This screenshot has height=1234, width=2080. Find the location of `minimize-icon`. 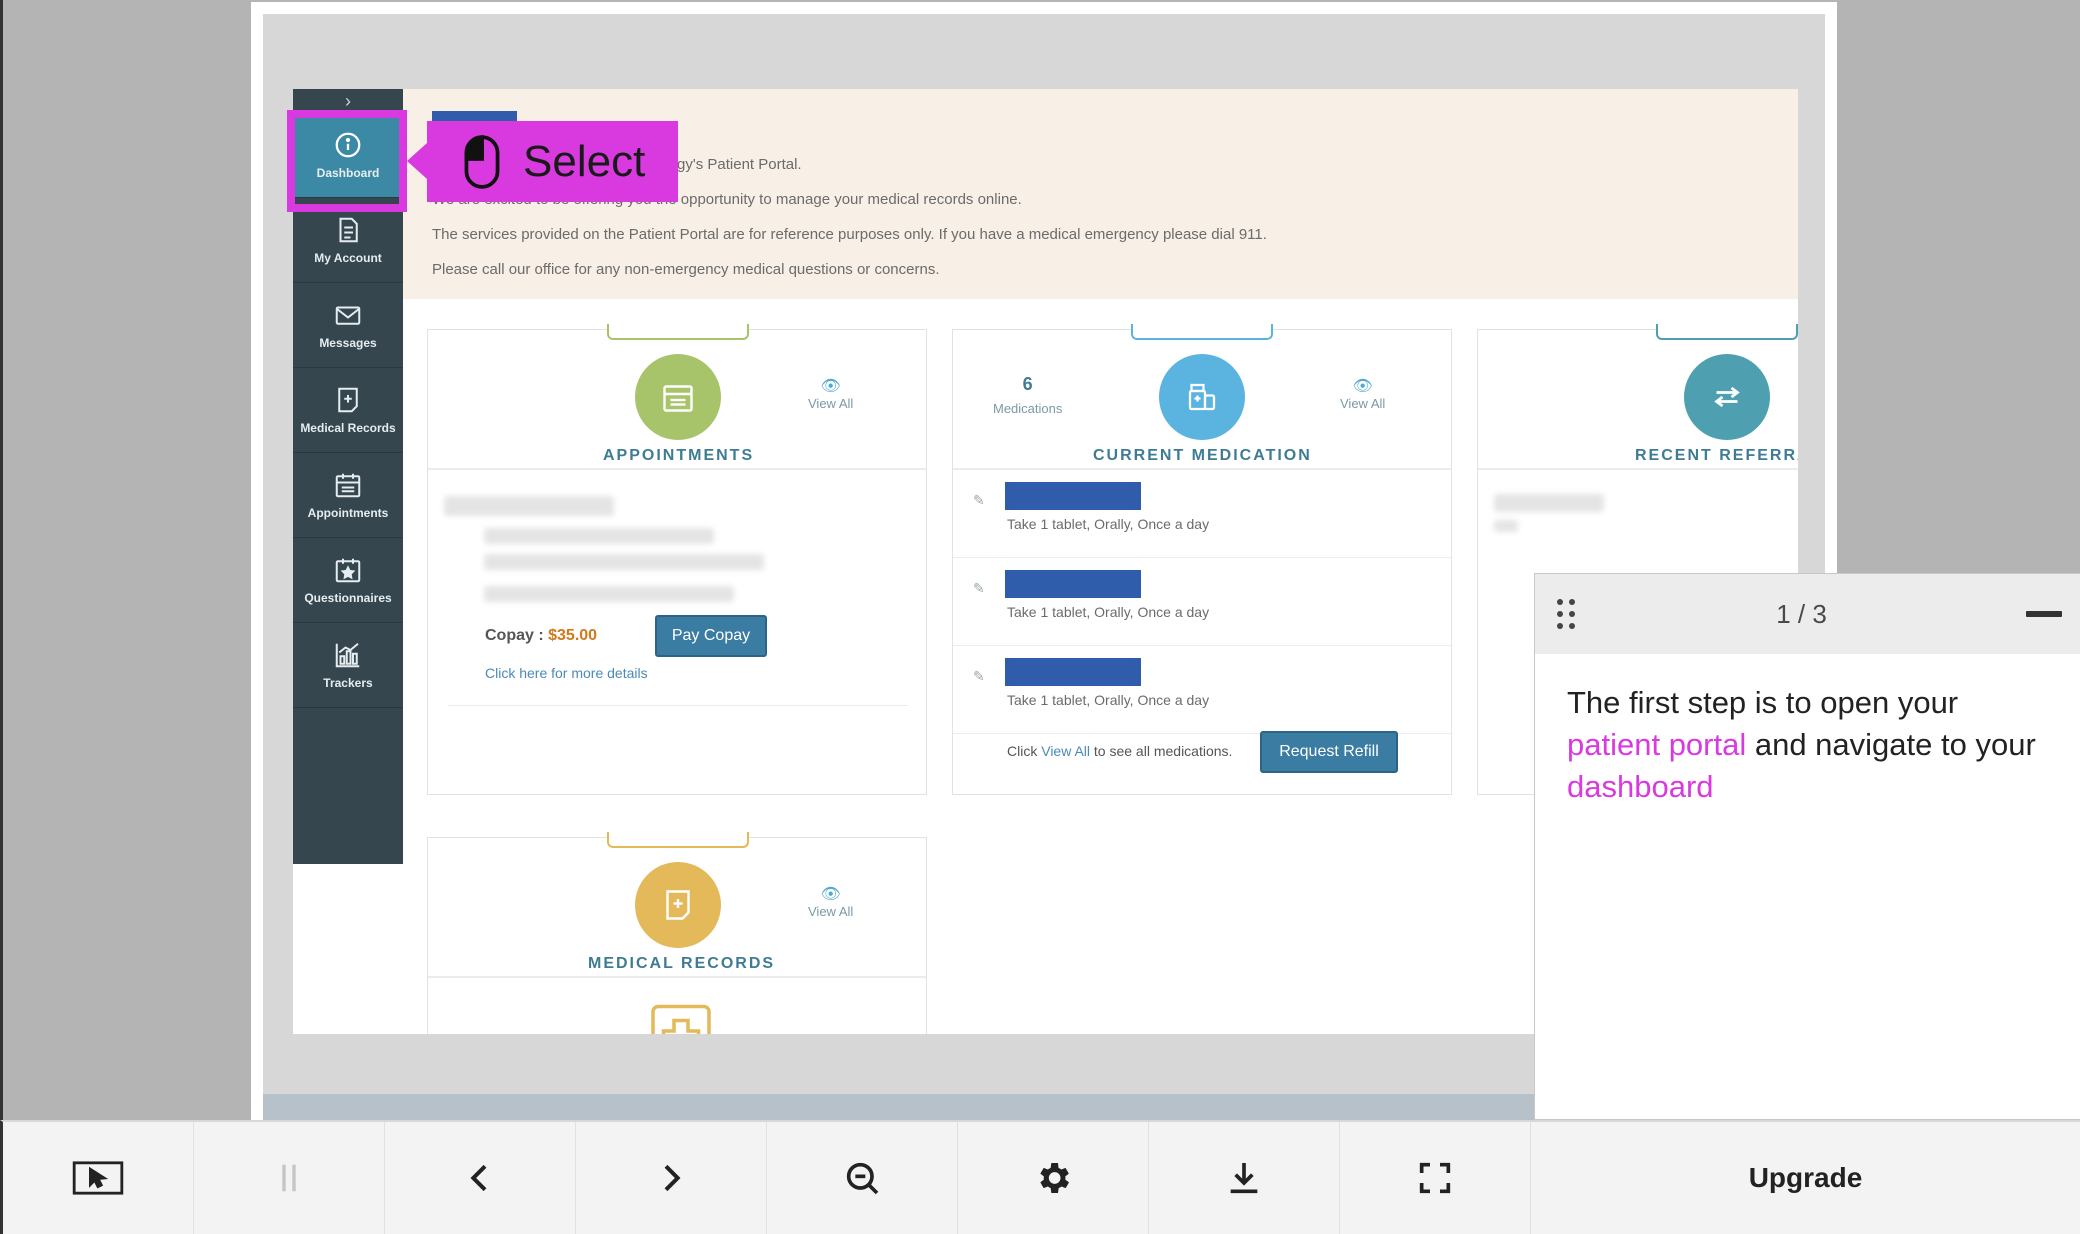

minimize-icon is located at coordinates (2044, 614).